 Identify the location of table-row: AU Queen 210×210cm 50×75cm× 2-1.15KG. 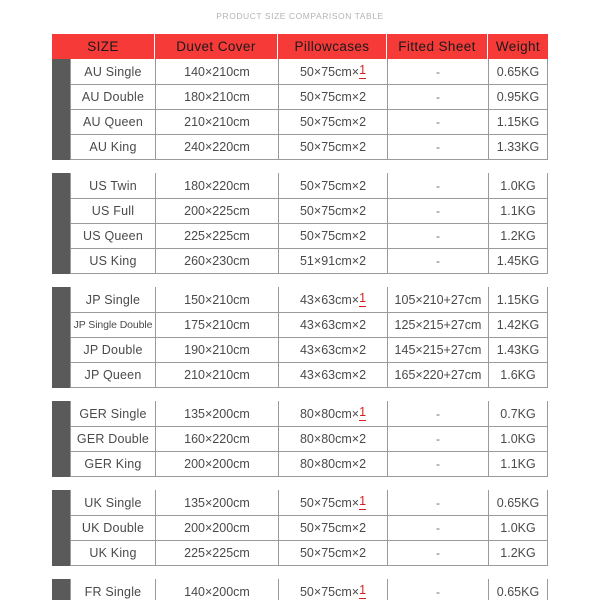
(309, 121).